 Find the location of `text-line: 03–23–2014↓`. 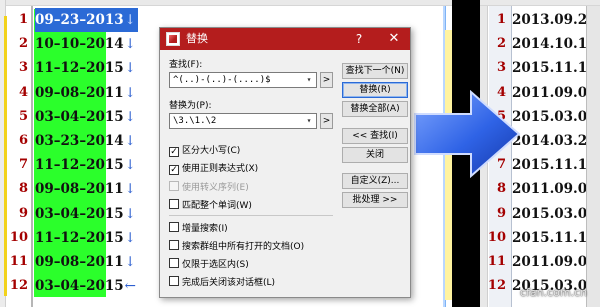

text-line: 03–23–2014↓ is located at coordinates (86, 141).